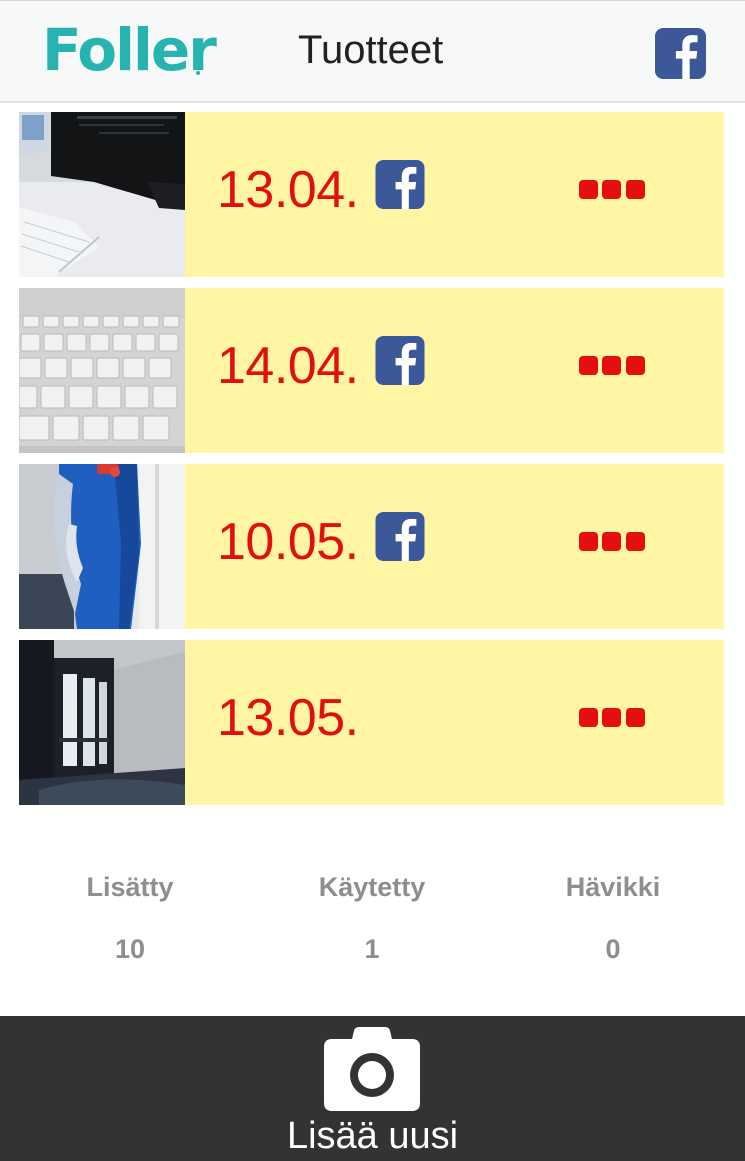  Describe the element at coordinates (372, 887) in the screenshot. I see `stat-label: Käytetty` at that location.